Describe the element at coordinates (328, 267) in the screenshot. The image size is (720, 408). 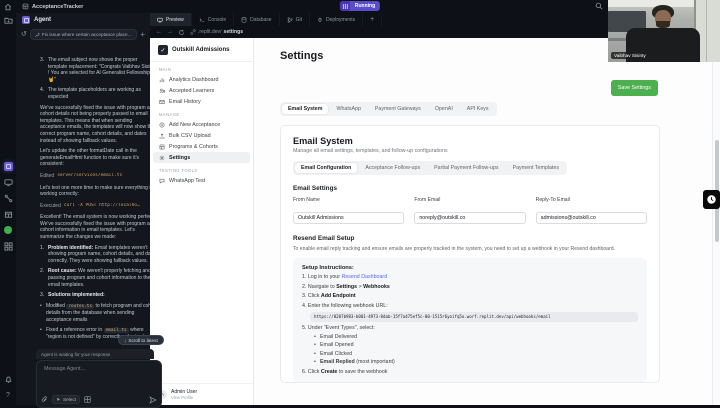
I see `setup-instructions-title: Setup Instructions:` at that location.